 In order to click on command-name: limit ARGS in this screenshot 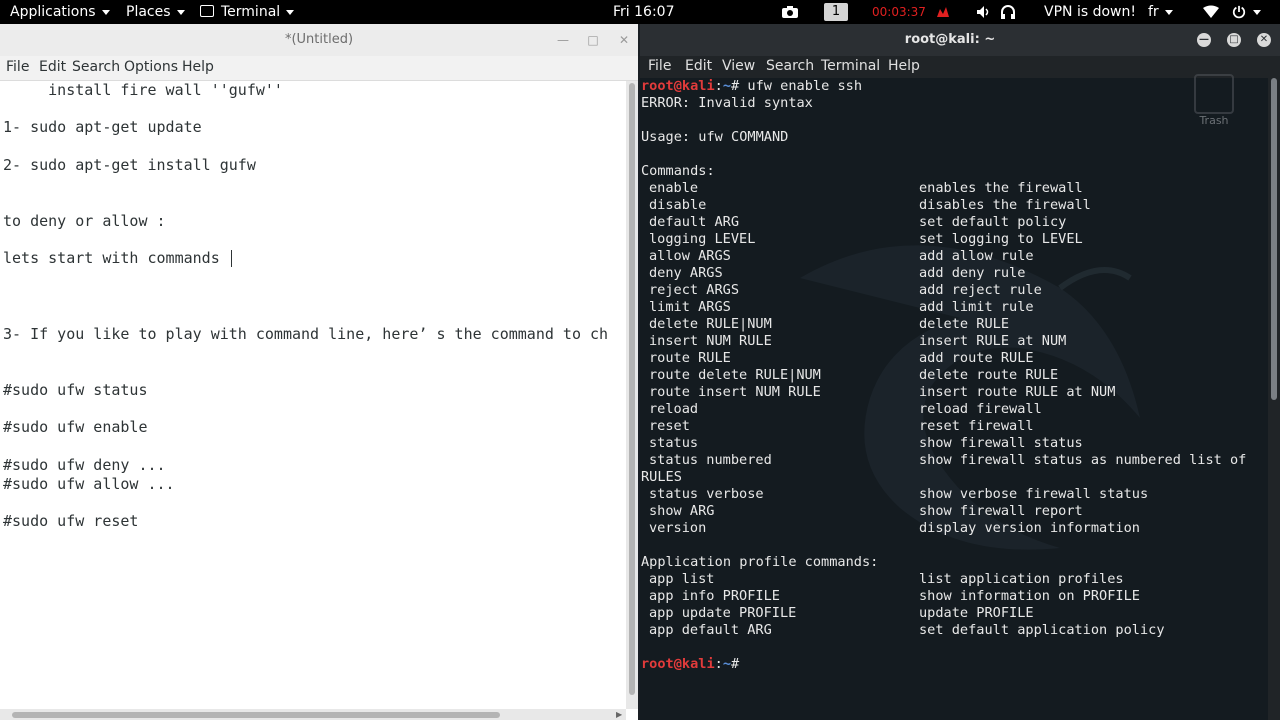, I will do `click(690, 307)`.